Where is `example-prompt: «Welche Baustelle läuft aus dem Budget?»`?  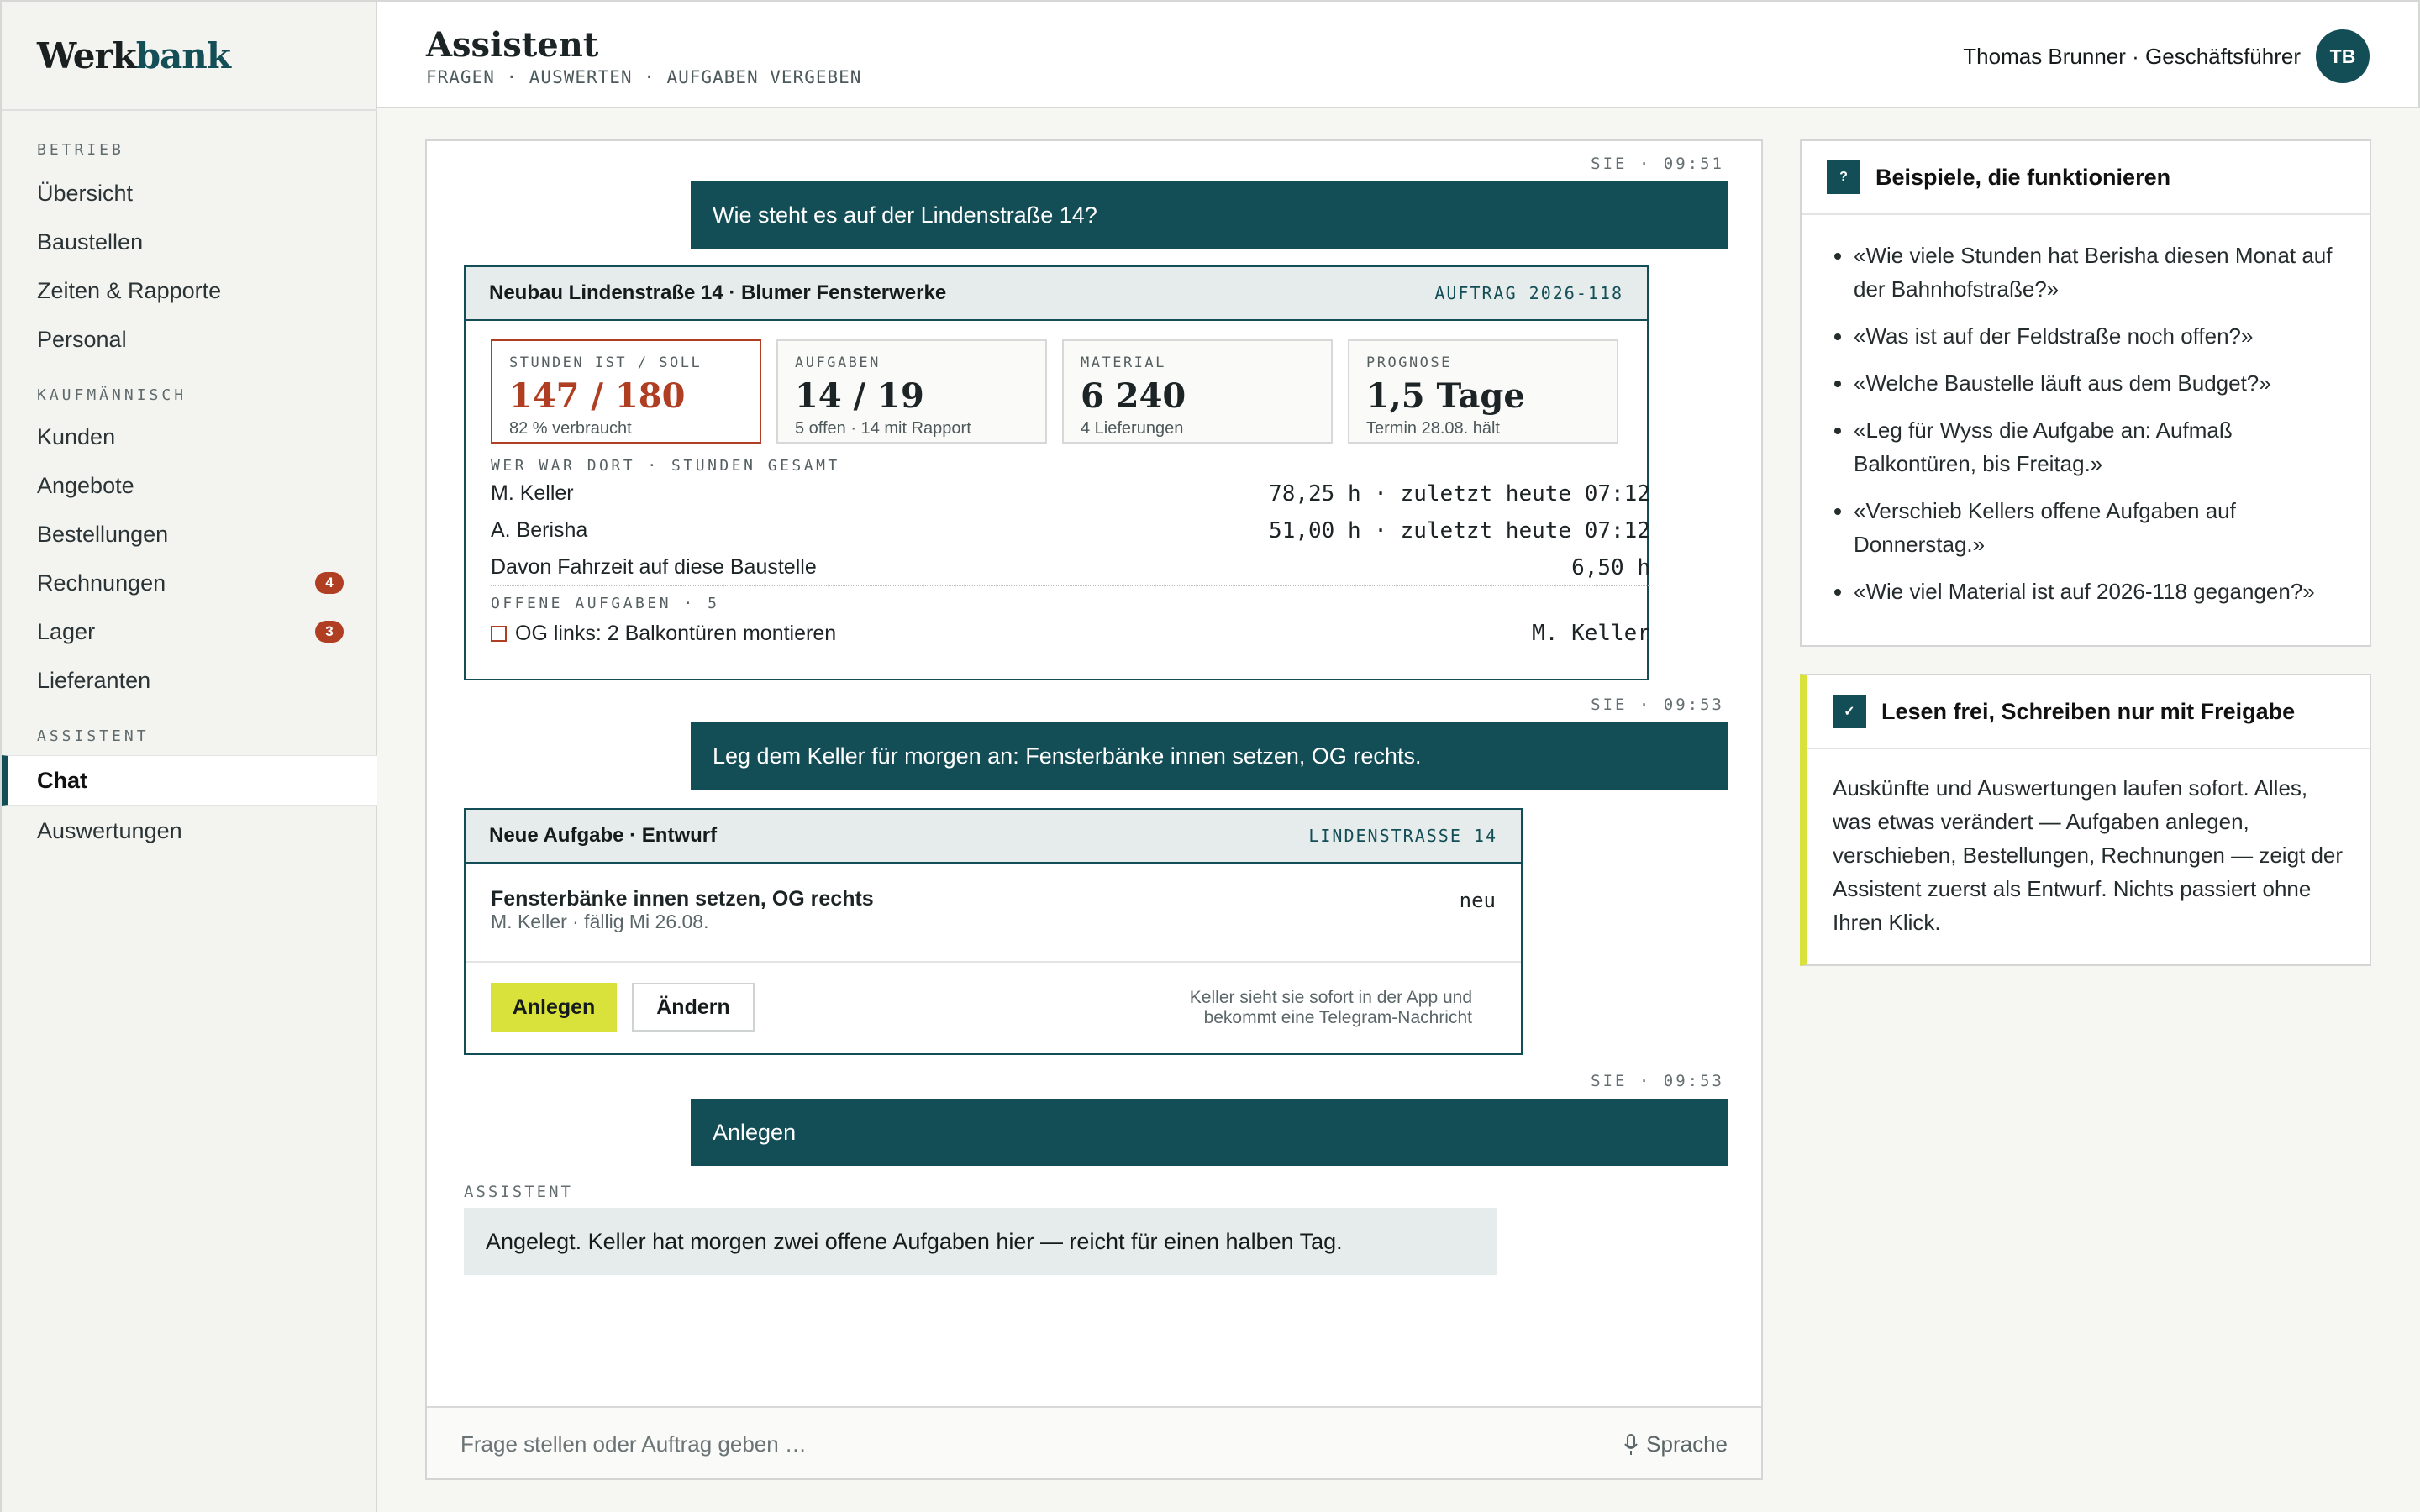 example-prompt: «Welche Baustelle läuft aus dem Budget?» is located at coordinates (2099, 383).